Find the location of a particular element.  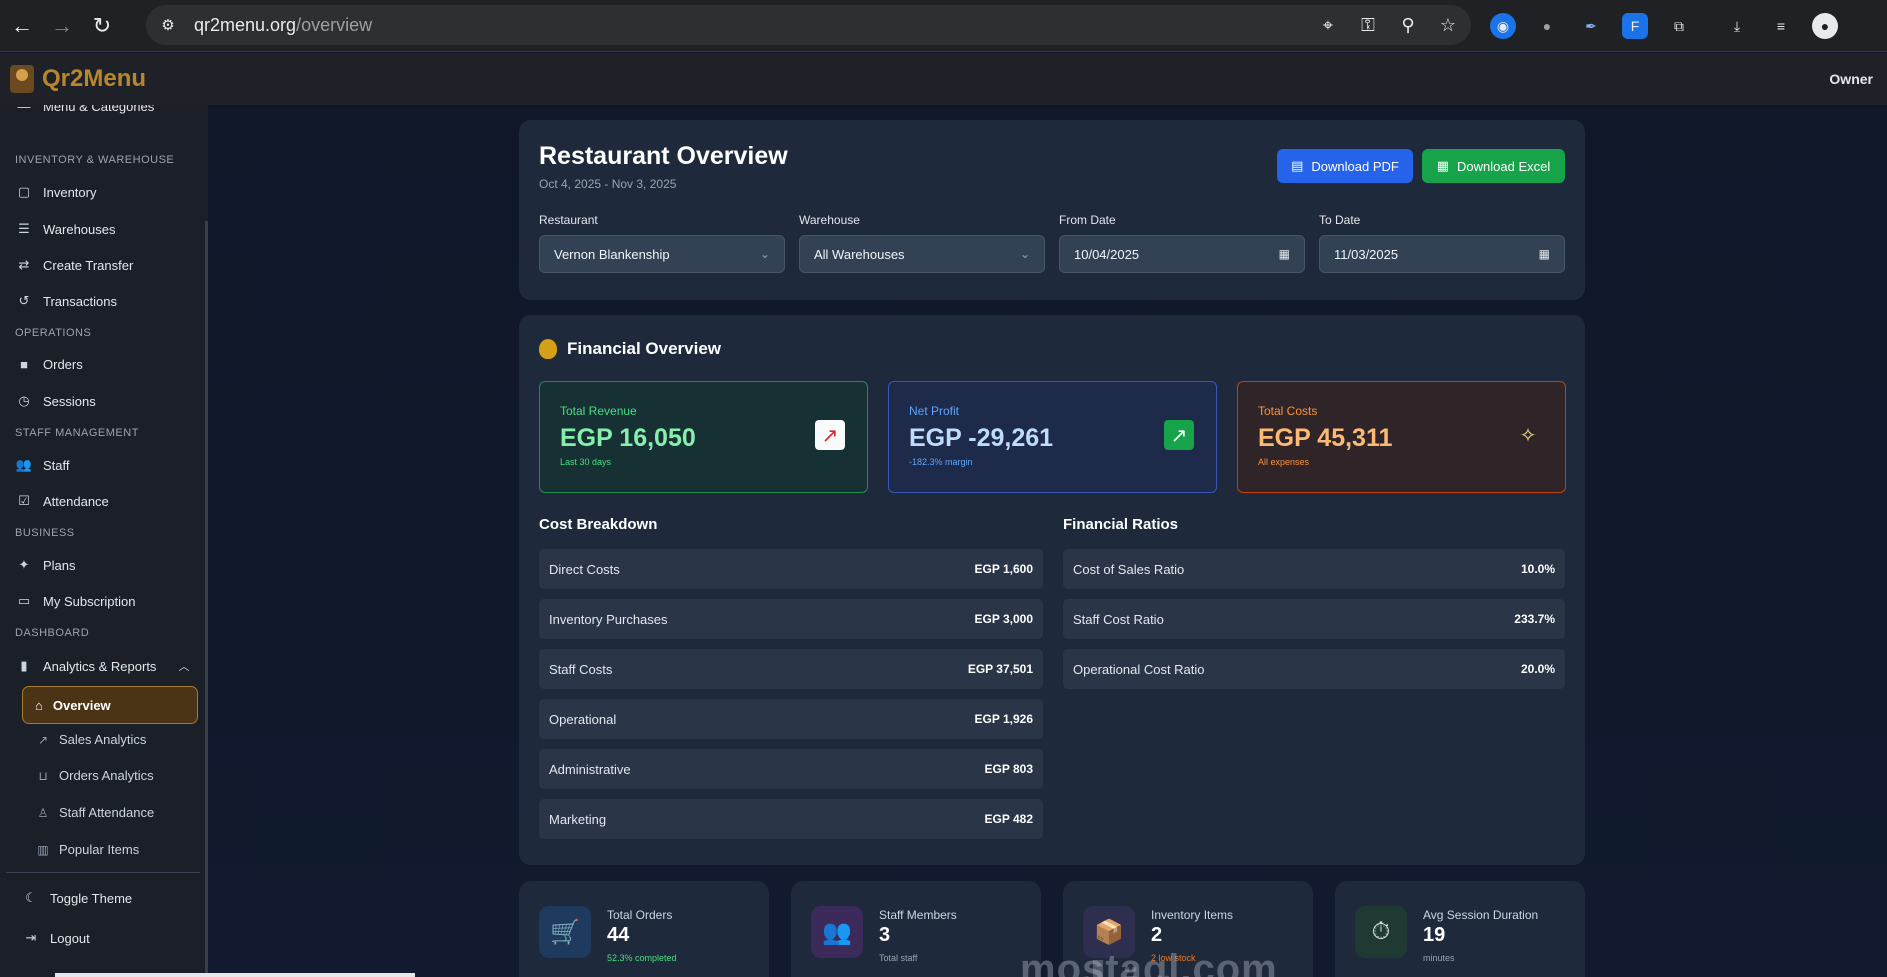

shopping-bag-icon: ■ is located at coordinates (24, 364).